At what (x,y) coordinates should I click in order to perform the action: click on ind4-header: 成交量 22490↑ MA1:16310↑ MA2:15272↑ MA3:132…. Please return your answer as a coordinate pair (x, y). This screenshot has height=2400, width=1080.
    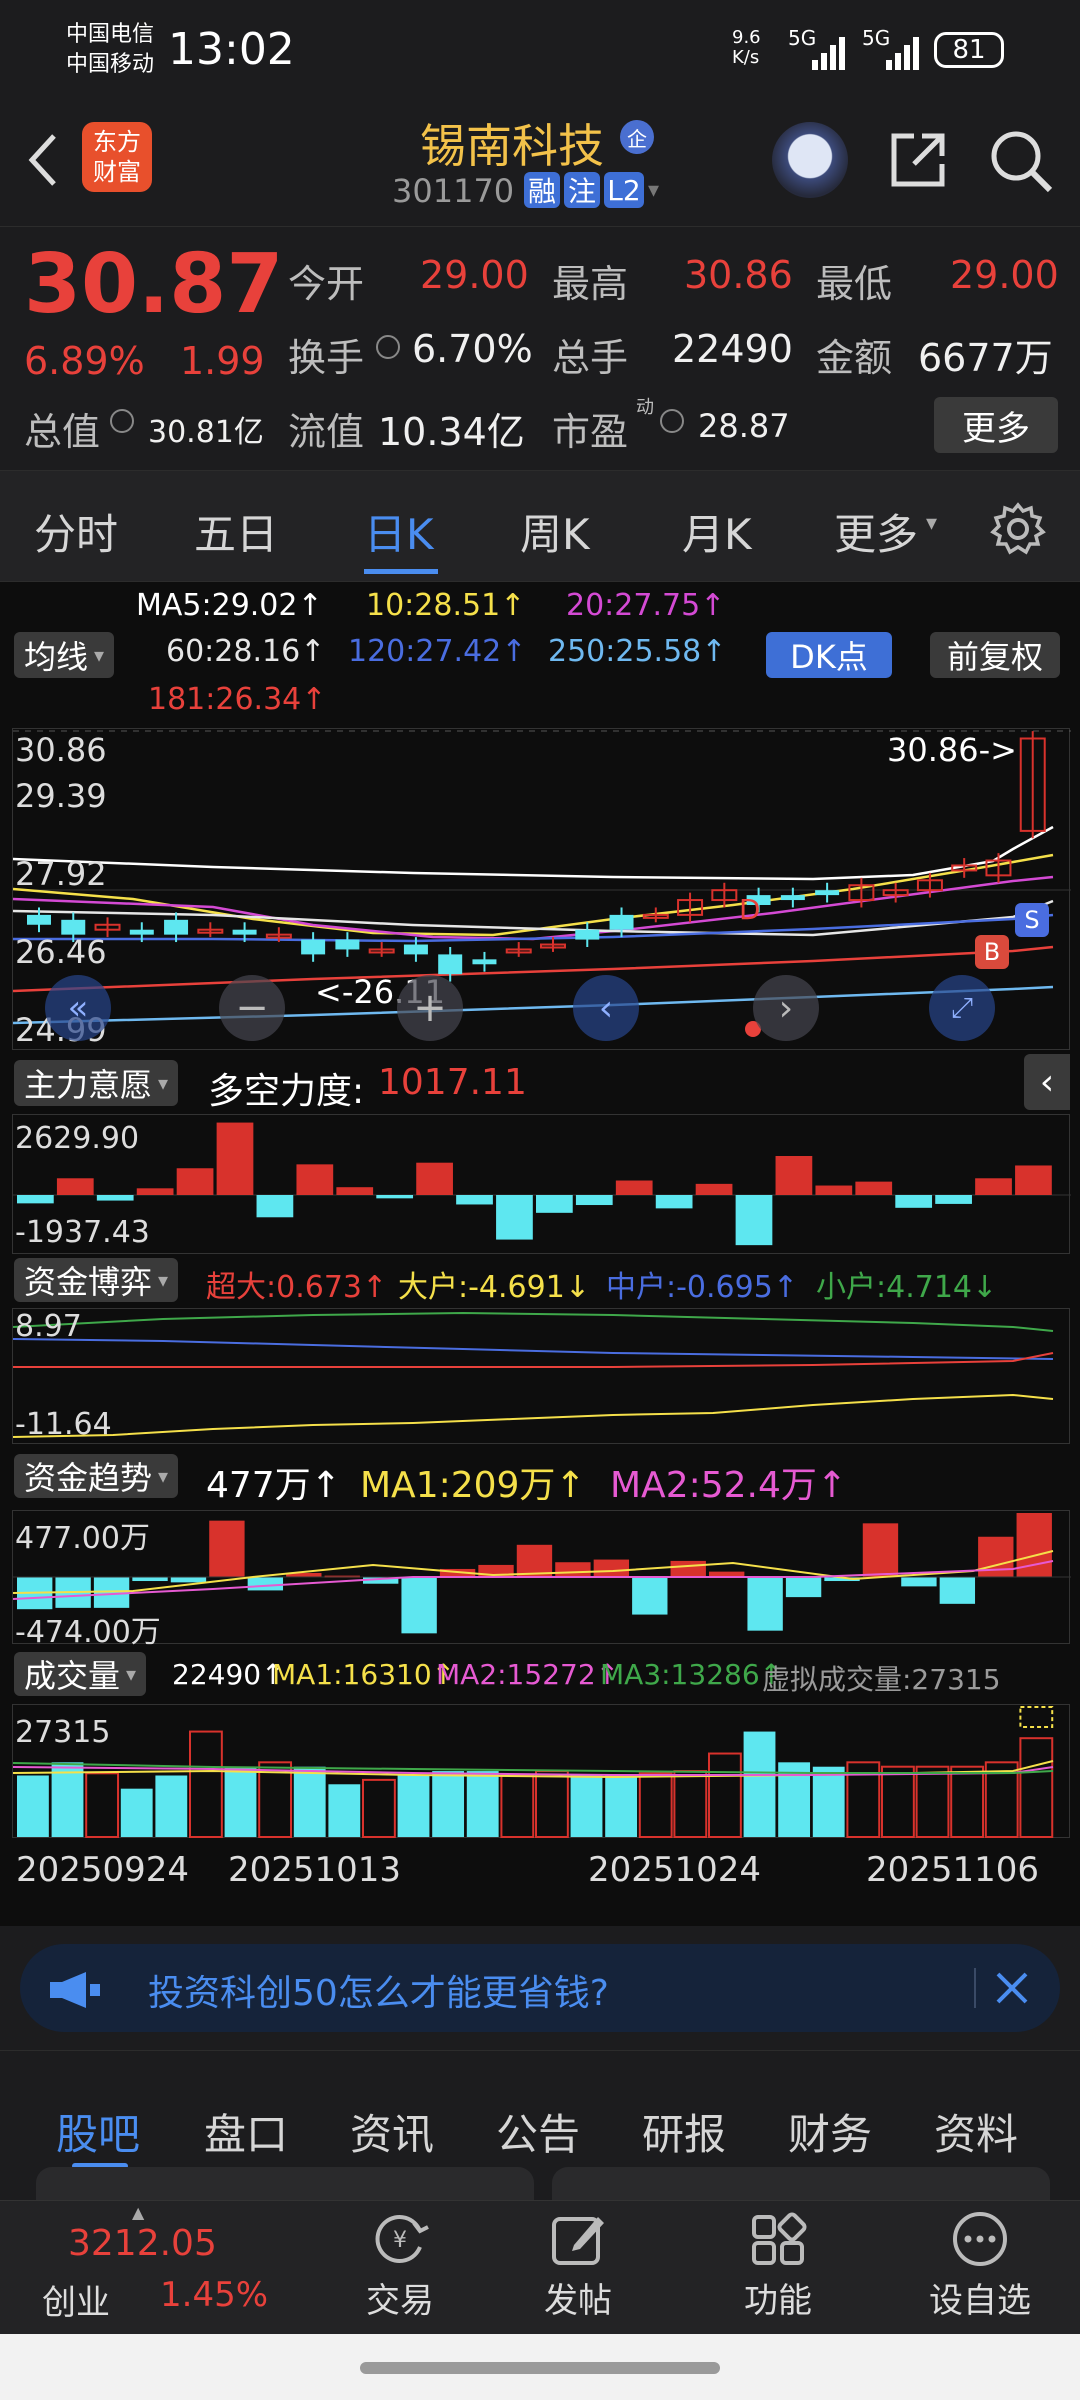
    Looking at the image, I should click on (540, 1674).